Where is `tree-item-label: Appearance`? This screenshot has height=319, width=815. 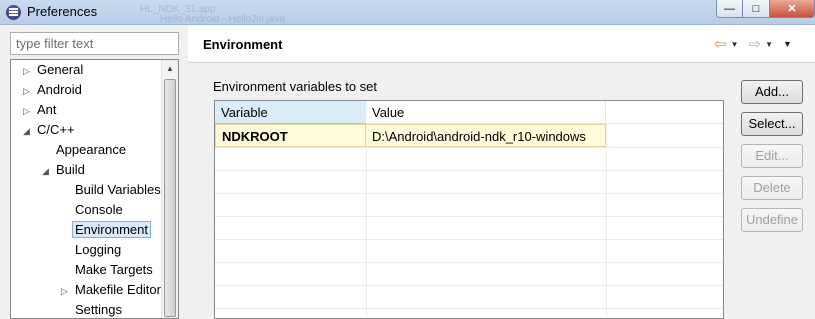
tree-item-label: Appearance is located at coordinates (91, 149).